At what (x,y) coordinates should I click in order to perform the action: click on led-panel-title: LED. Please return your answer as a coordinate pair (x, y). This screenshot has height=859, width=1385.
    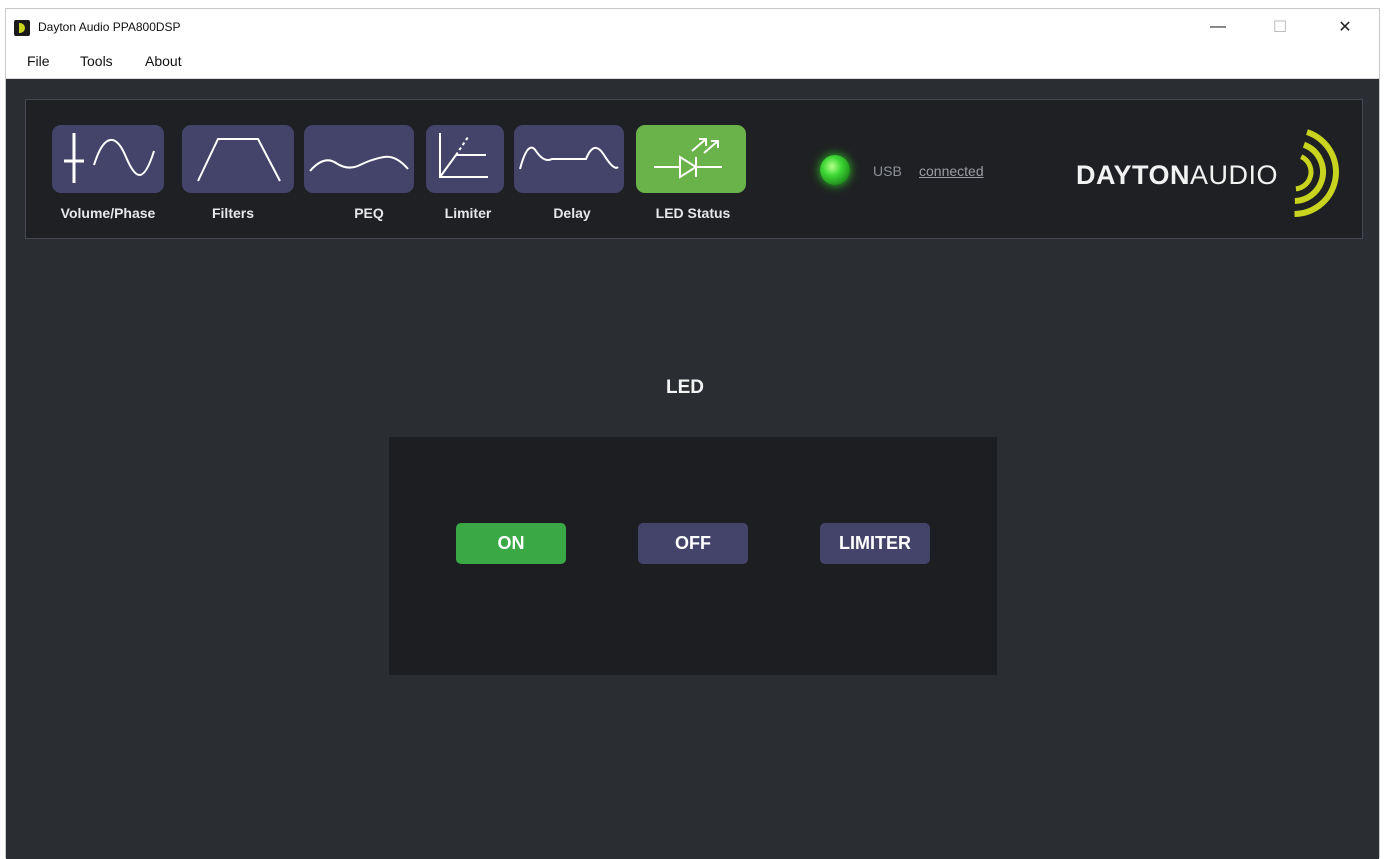
    Looking at the image, I should click on (685, 387).